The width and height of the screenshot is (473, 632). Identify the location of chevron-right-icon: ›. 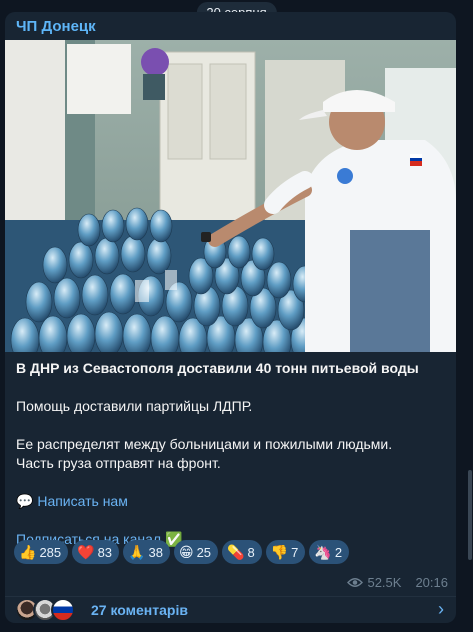
(441, 609).